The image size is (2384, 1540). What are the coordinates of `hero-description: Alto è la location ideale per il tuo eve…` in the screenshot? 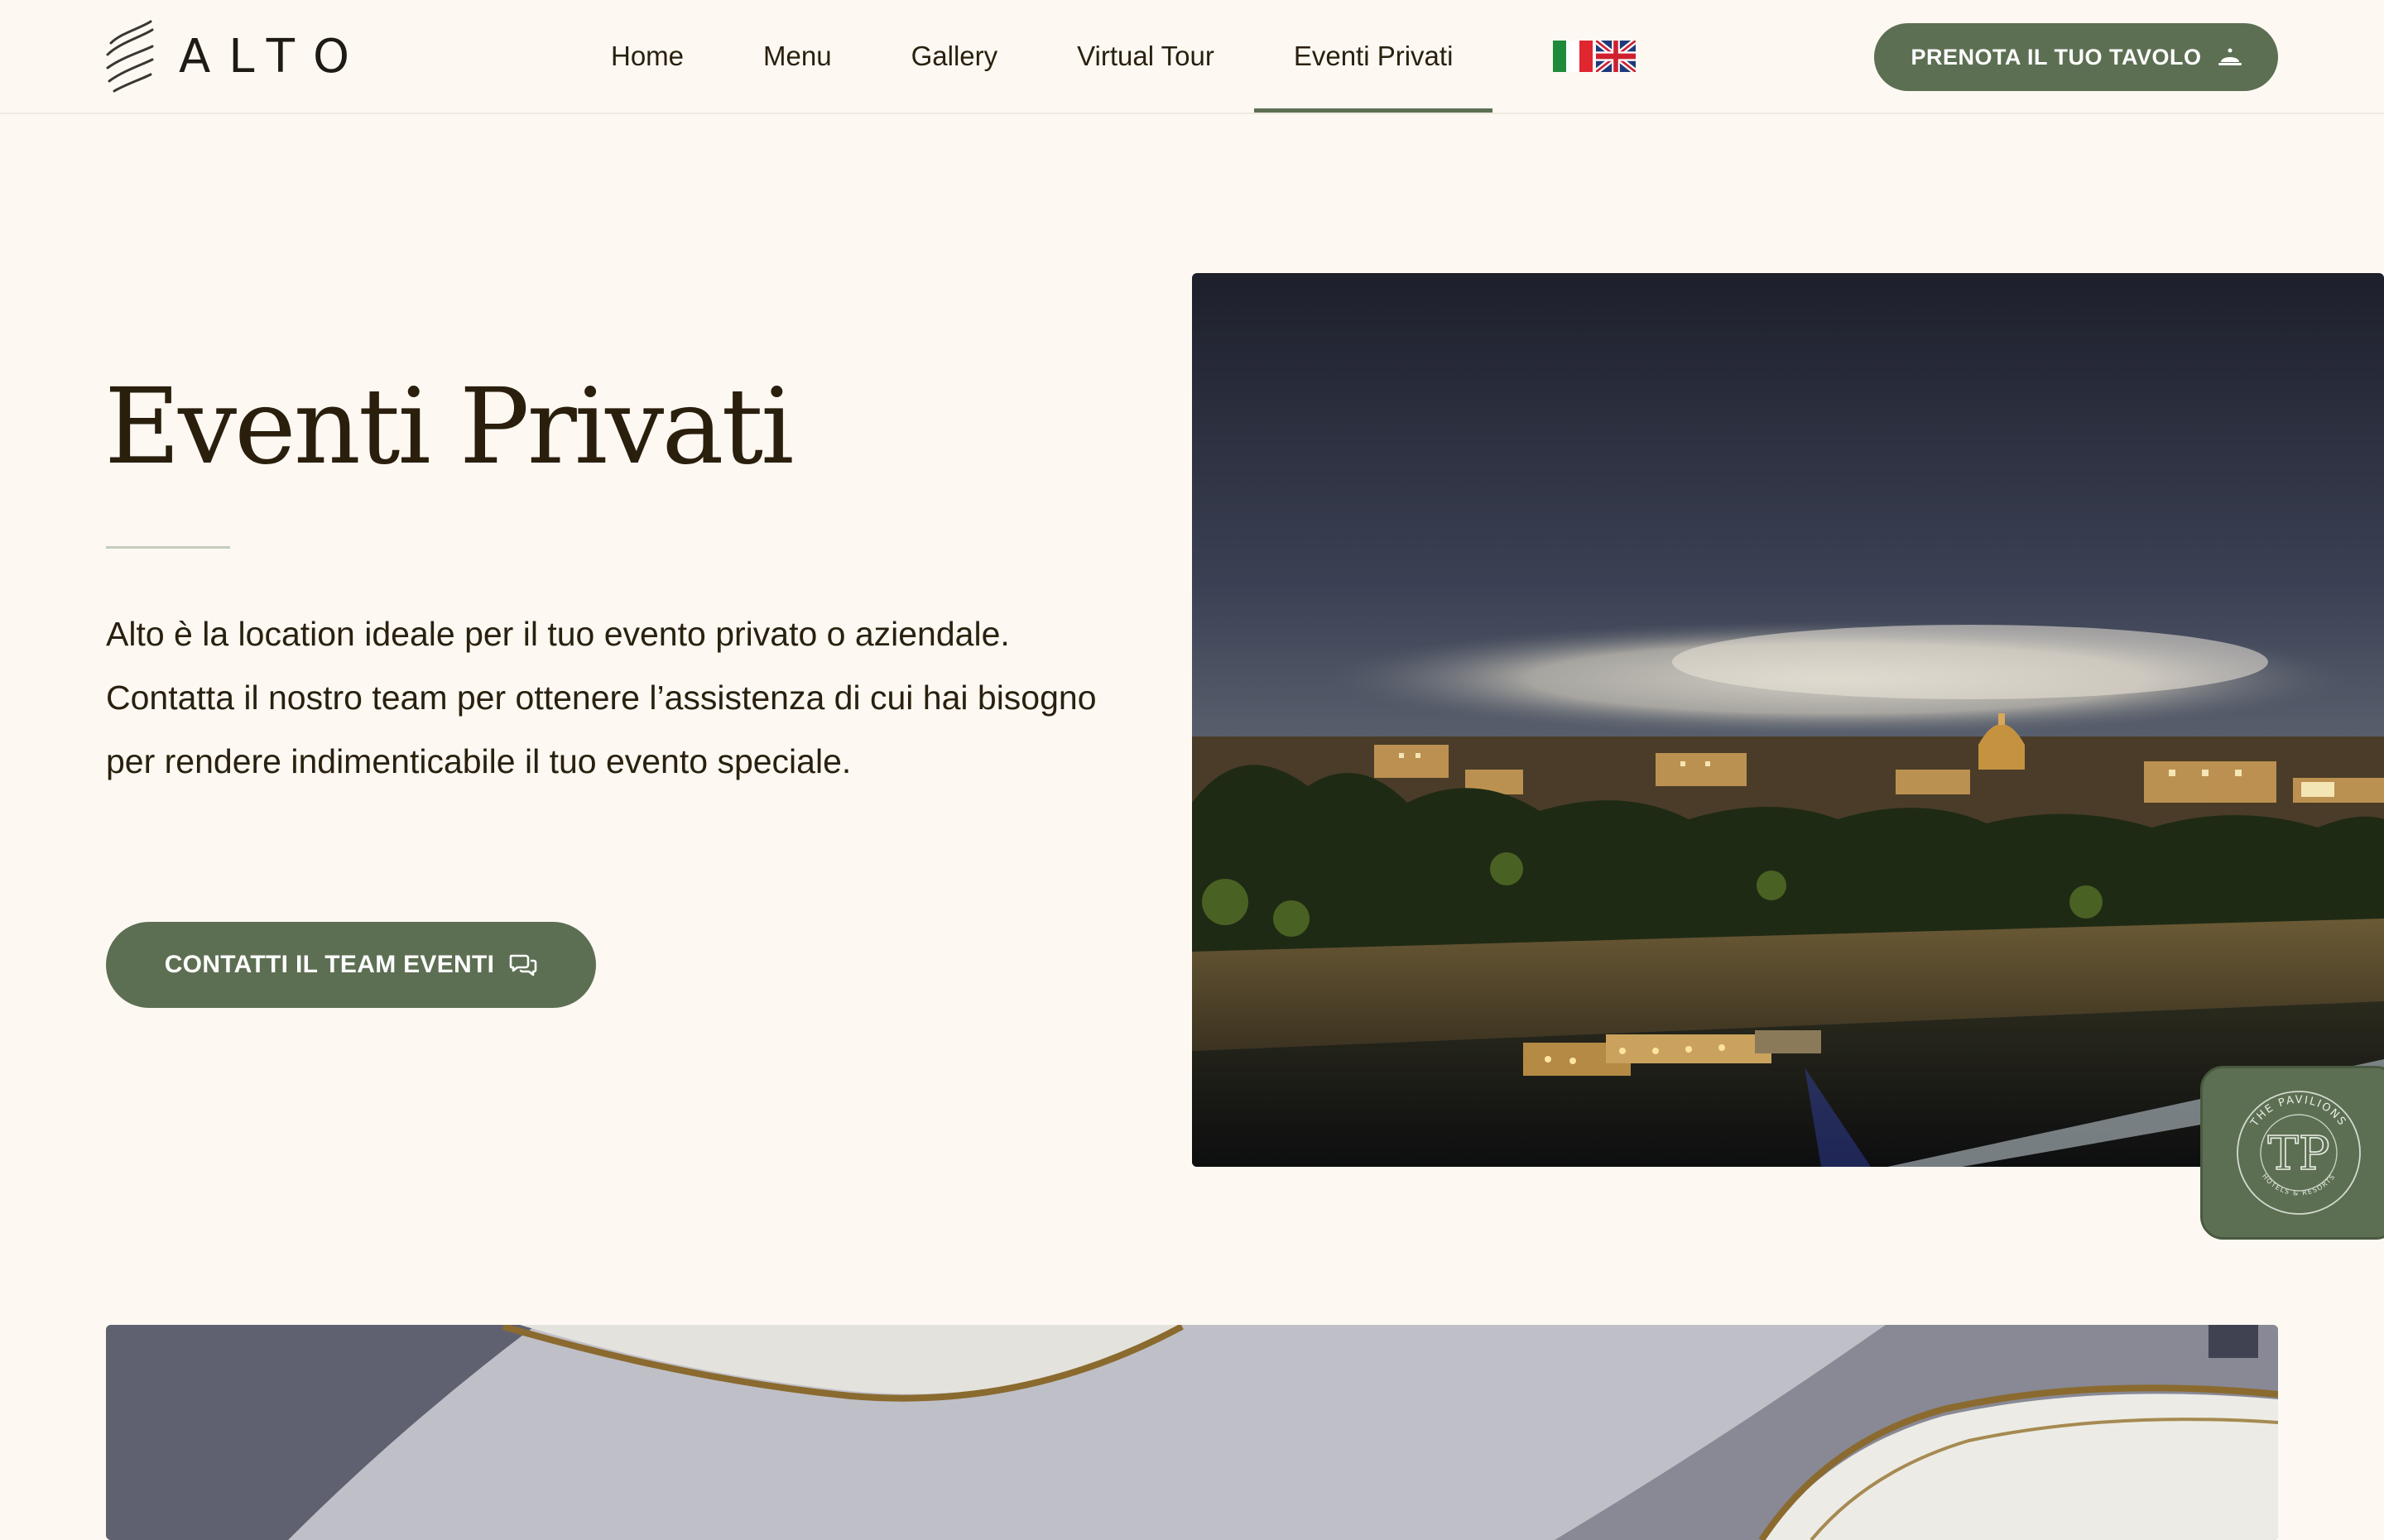 It's located at (601, 697).